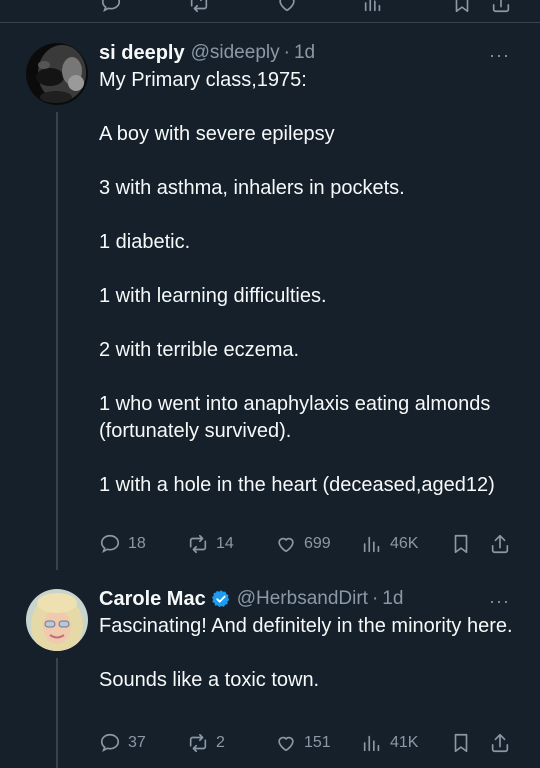 The image size is (540, 768). Describe the element at coordinates (235, 53) in the screenshot. I see `user-handle: @sideeply` at that location.